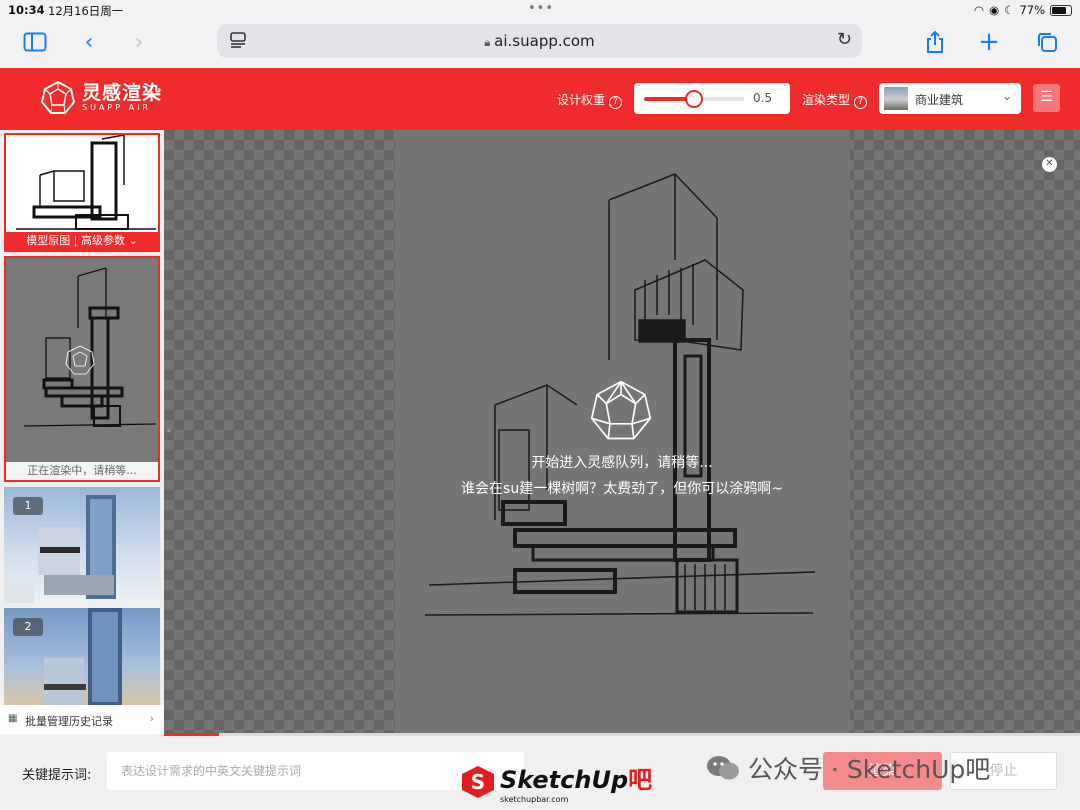 The image size is (1080, 810). What do you see at coordinates (86, 182) in the screenshot?
I see `model-sketch-image` at bounding box center [86, 182].